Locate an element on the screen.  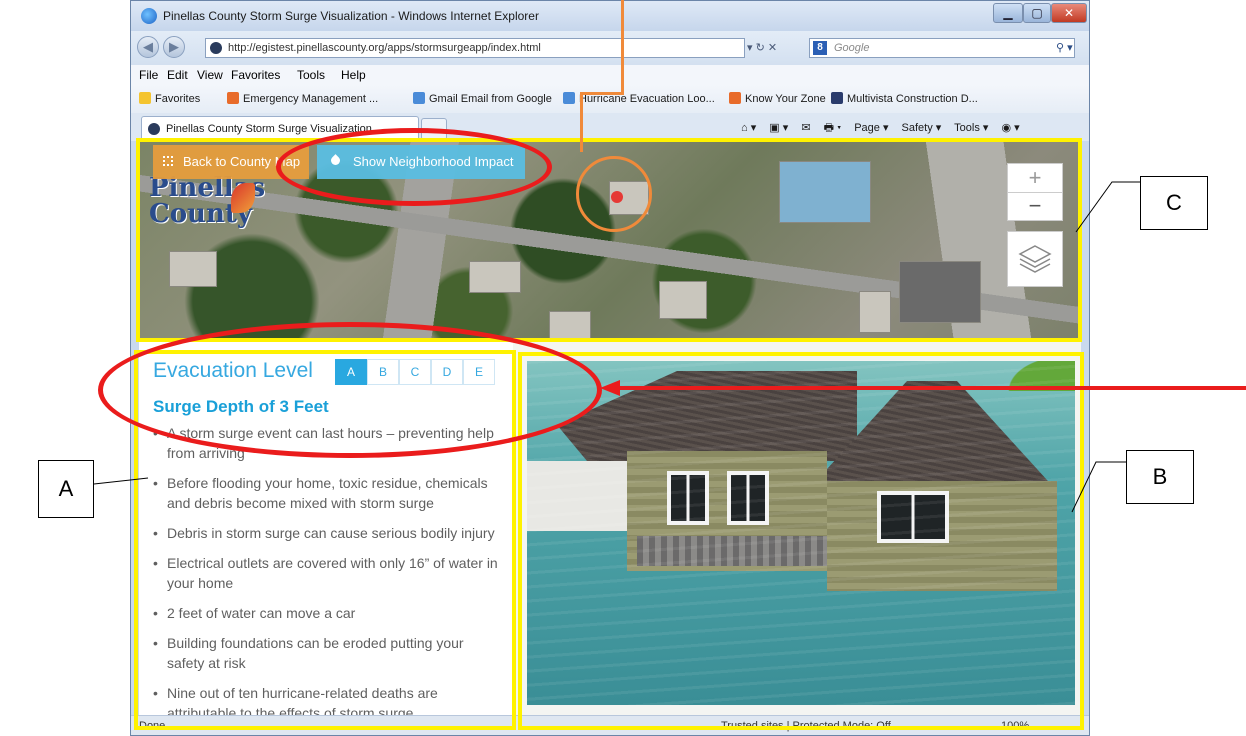
leader-line-c is located at coordinates (1107, 207).